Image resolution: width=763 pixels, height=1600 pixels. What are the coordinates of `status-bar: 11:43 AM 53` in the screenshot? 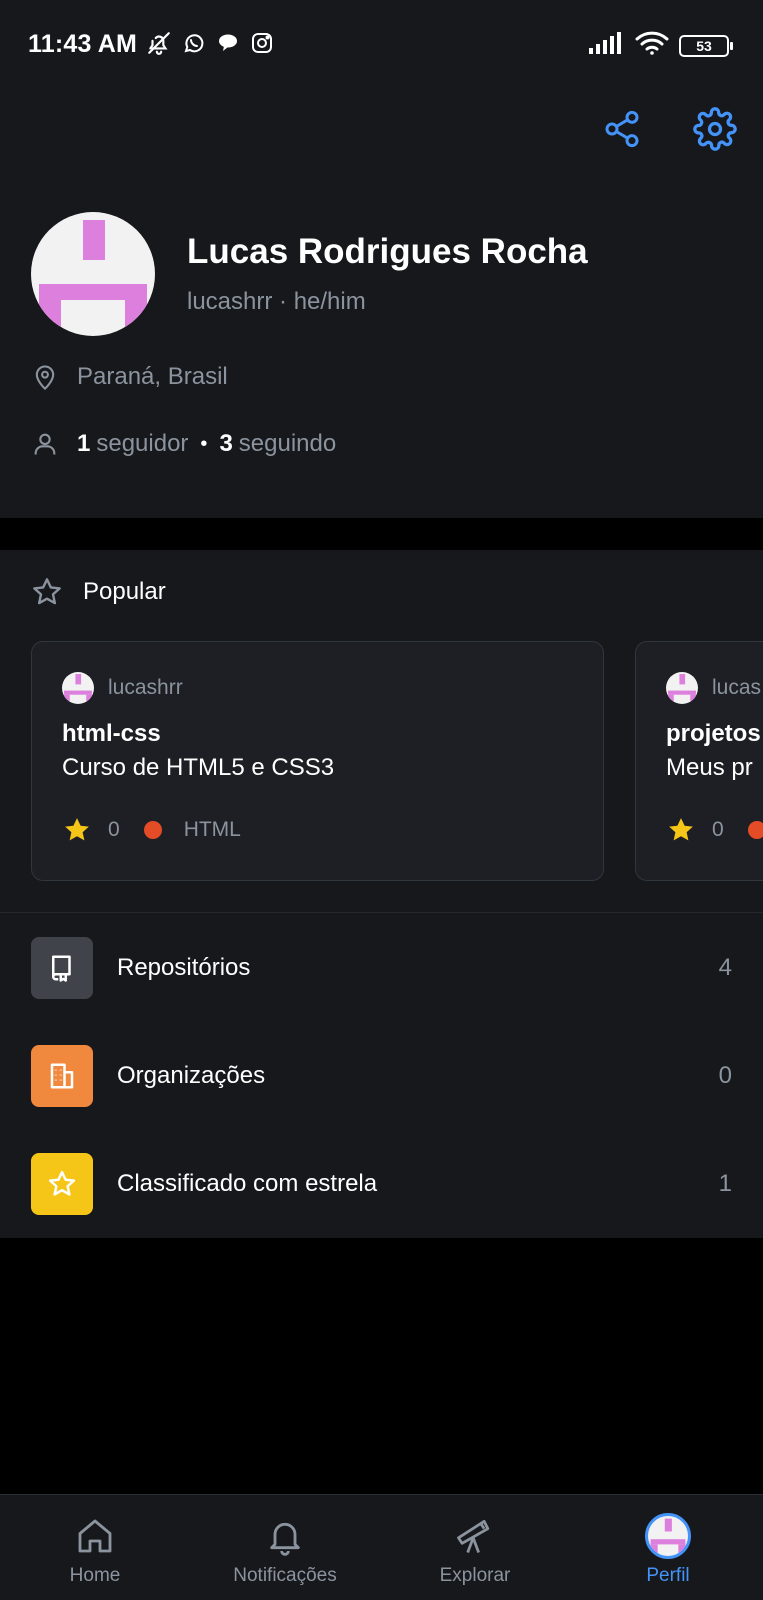 It's located at (381, 45).